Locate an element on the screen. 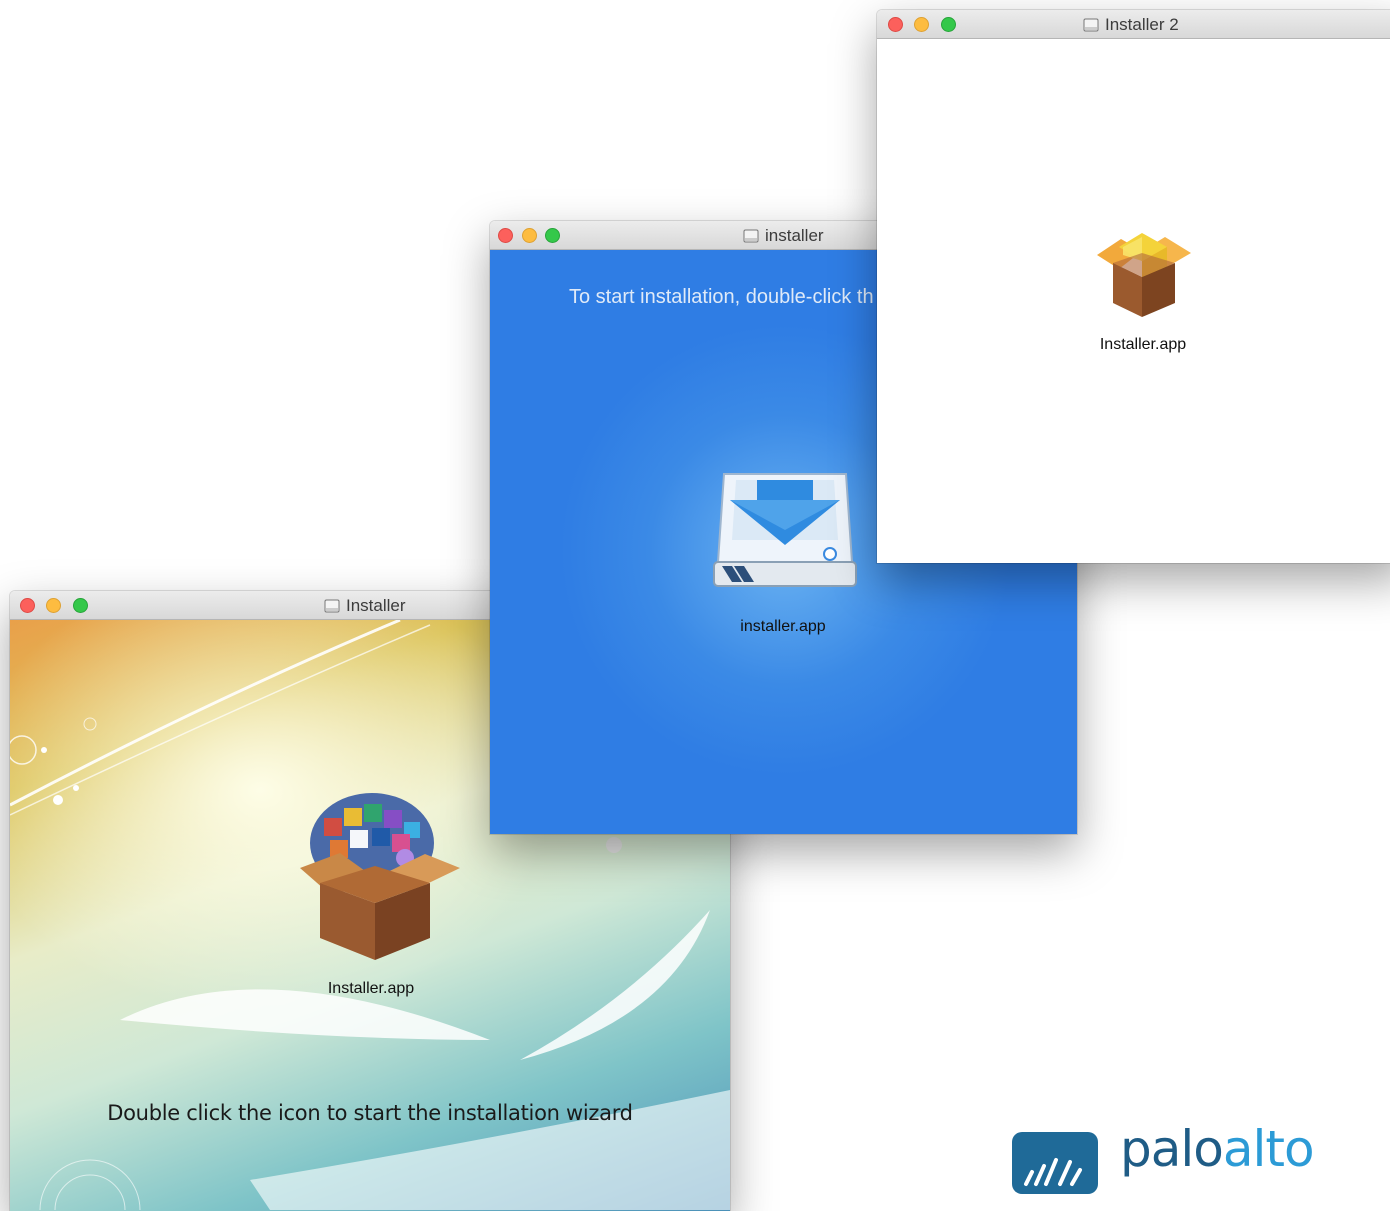 The image size is (1390, 1211). window-title: Installer 2 is located at coordinates (1131, 24).